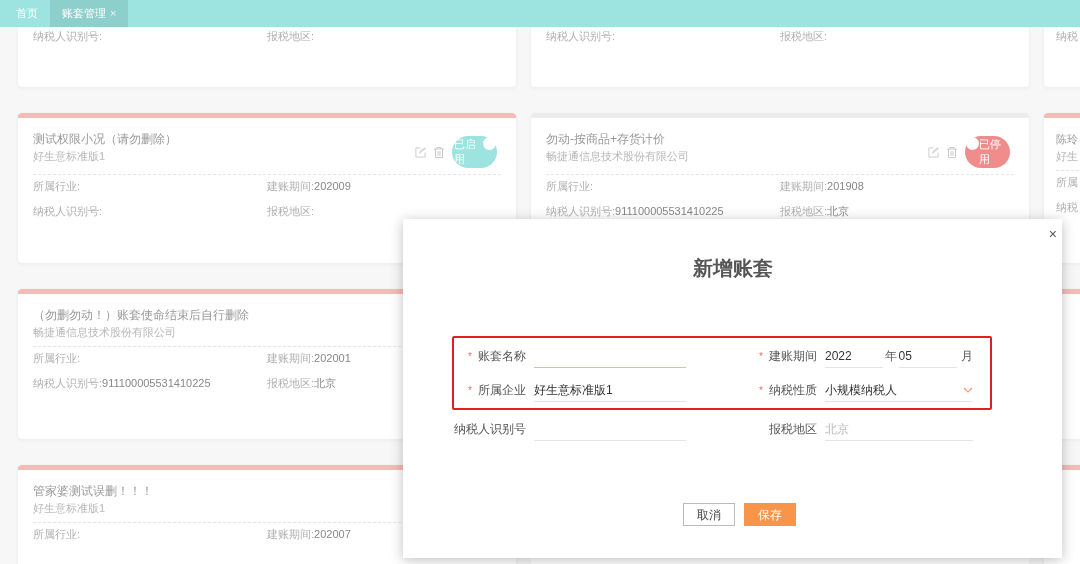 The image size is (1080, 564). What do you see at coordinates (793, 356) in the screenshot?
I see `field-label: 建账期间` at bounding box center [793, 356].